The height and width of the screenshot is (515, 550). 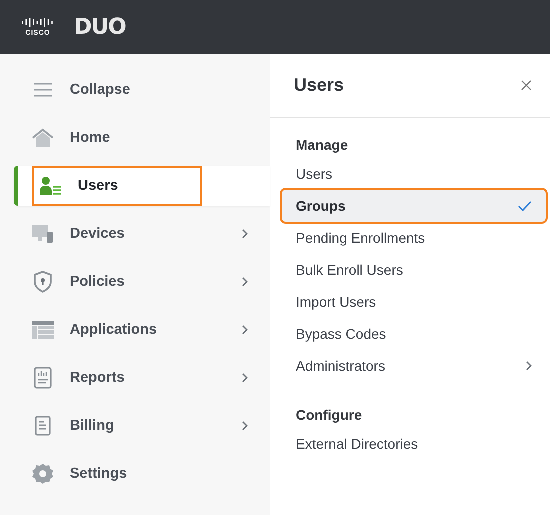 I want to click on section-heading: Configure, so click(x=329, y=415).